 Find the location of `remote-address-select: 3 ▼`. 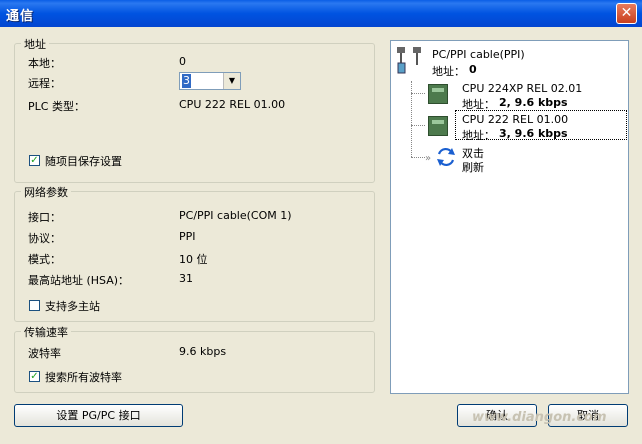

remote-address-select: 3 ▼ is located at coordinates (210, 81).